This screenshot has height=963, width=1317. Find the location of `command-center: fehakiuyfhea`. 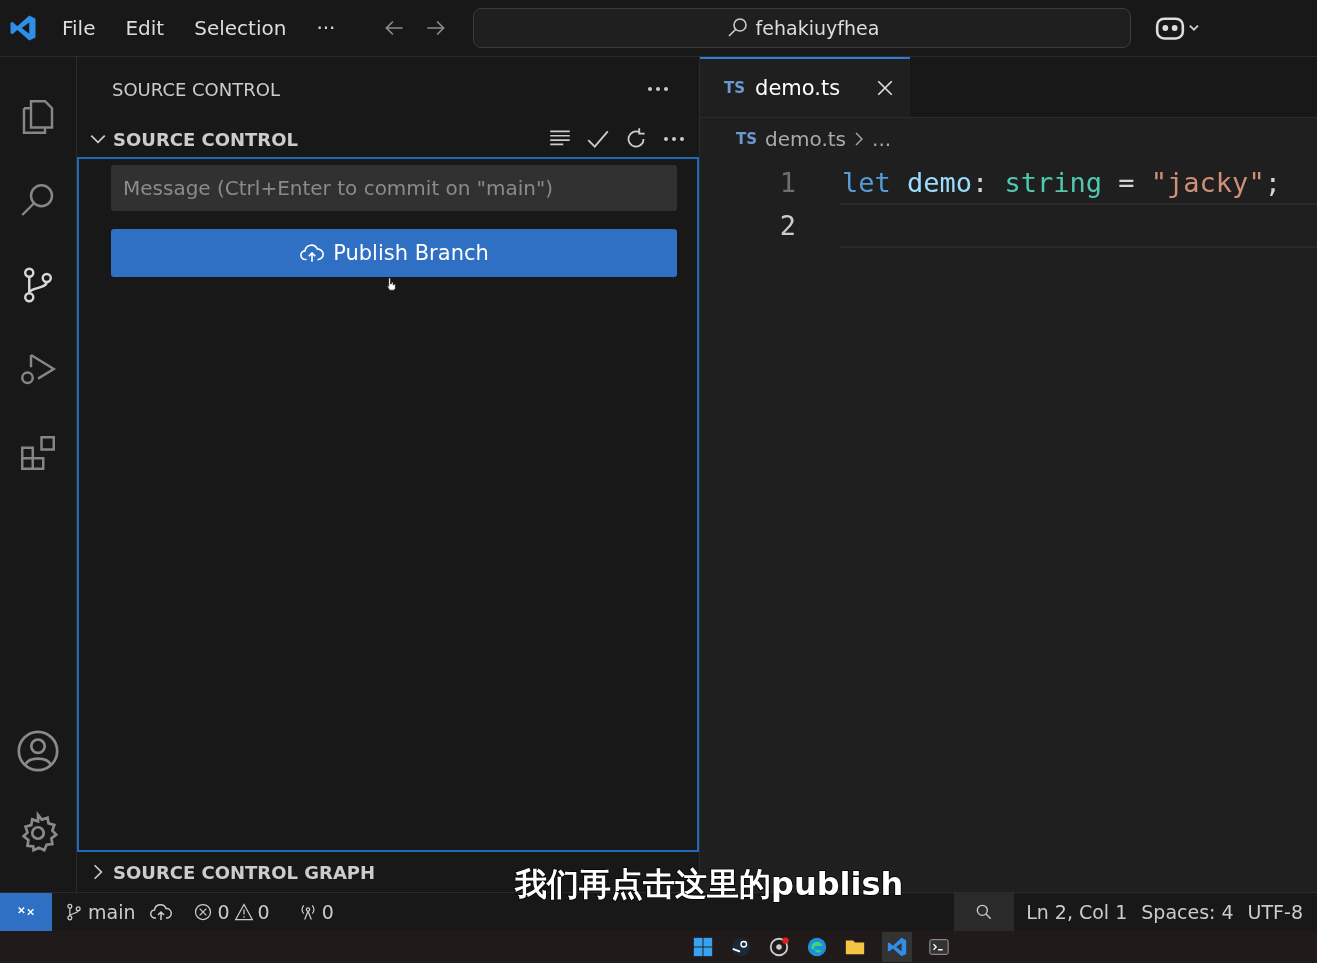

command-center: fehakiuyfhea is located at coordinates (802, 28).